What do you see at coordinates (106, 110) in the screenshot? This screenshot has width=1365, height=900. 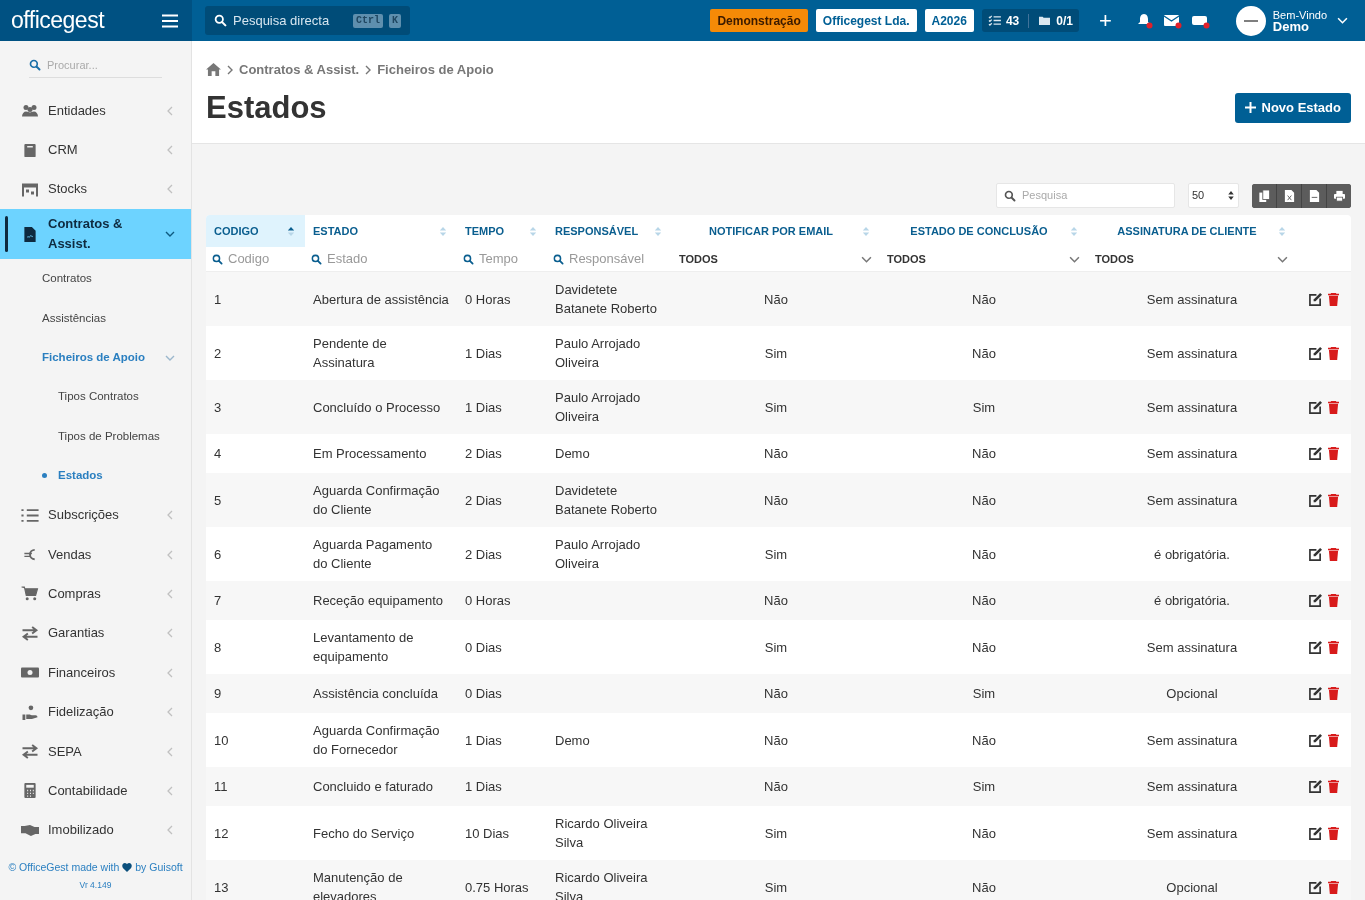 I see `sidebar-item: Entidades` at bounding box center [106, 110].